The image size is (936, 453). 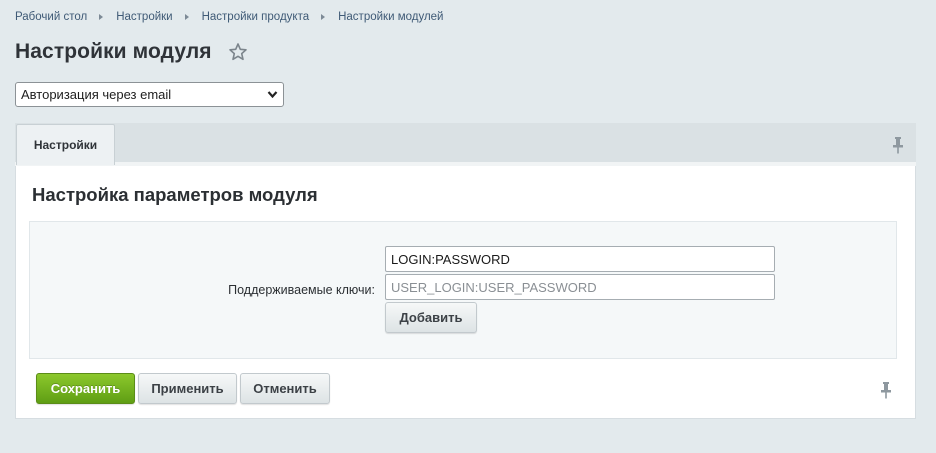 What do you see at coordinates (301, 290) in the screenshot?
I see `supported-keys-label: Поддерживаемые ключи:` at bounding box center [301, 290].